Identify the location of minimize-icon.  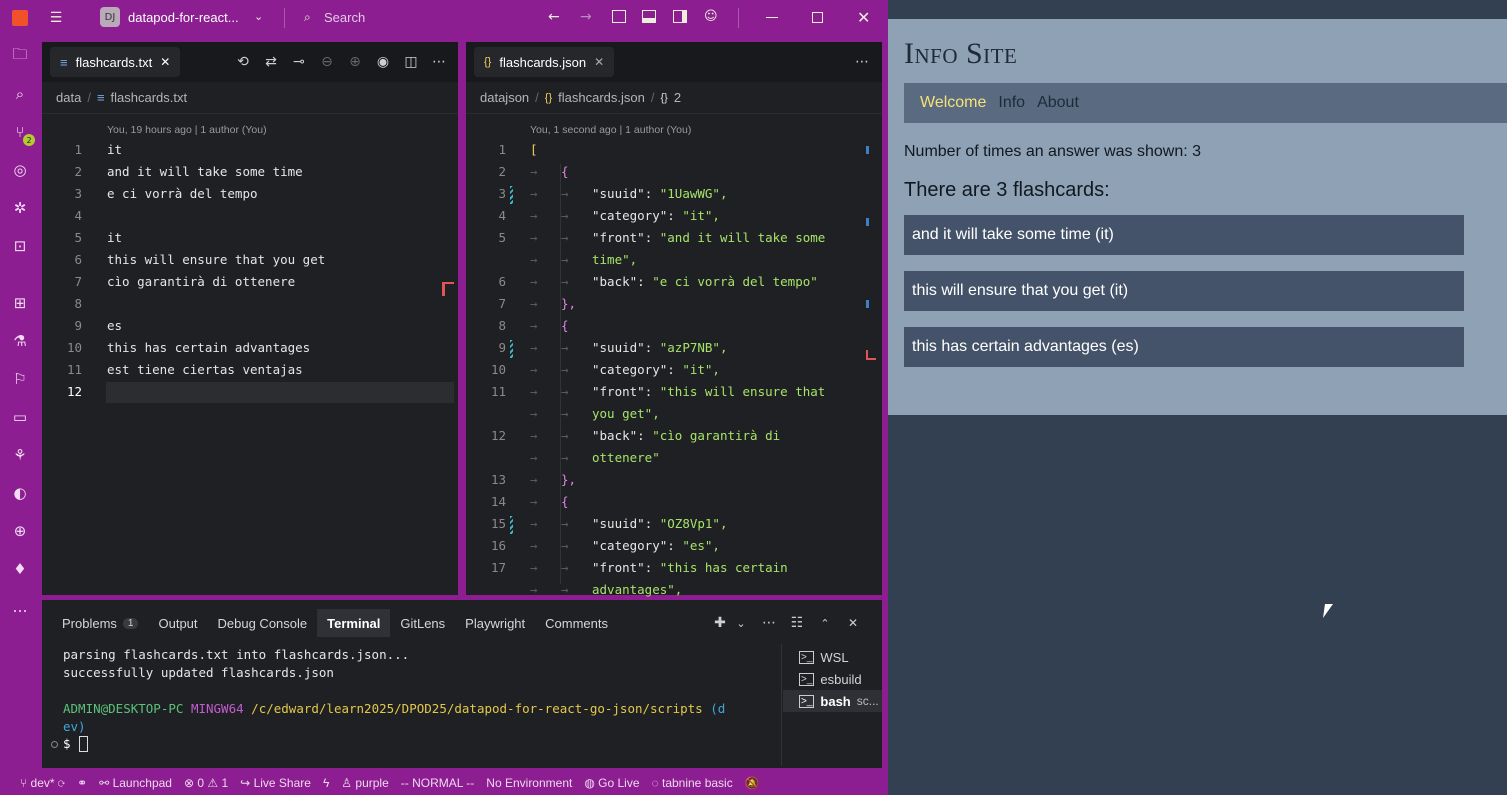
(772, 17).